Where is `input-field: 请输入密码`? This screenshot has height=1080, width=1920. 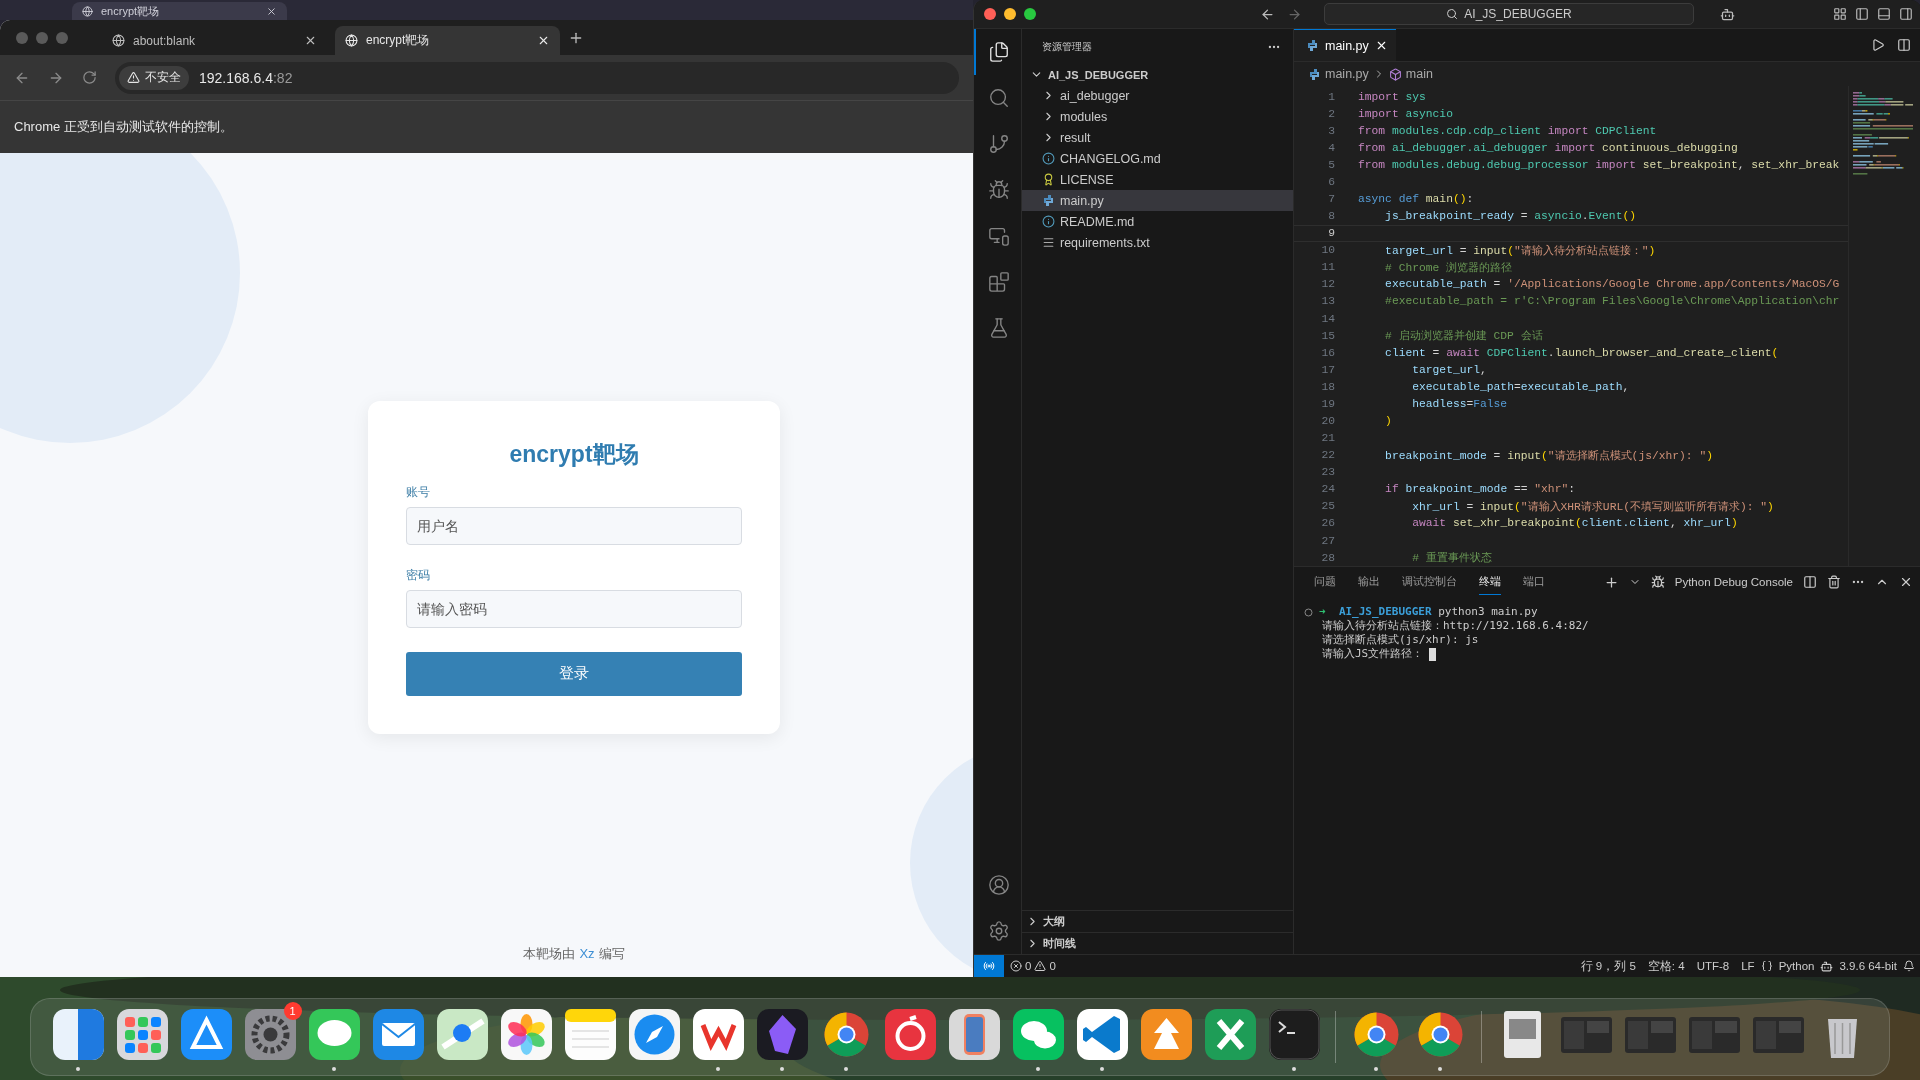 input-field: 请输入密码 is located at coordinates (574, 608).